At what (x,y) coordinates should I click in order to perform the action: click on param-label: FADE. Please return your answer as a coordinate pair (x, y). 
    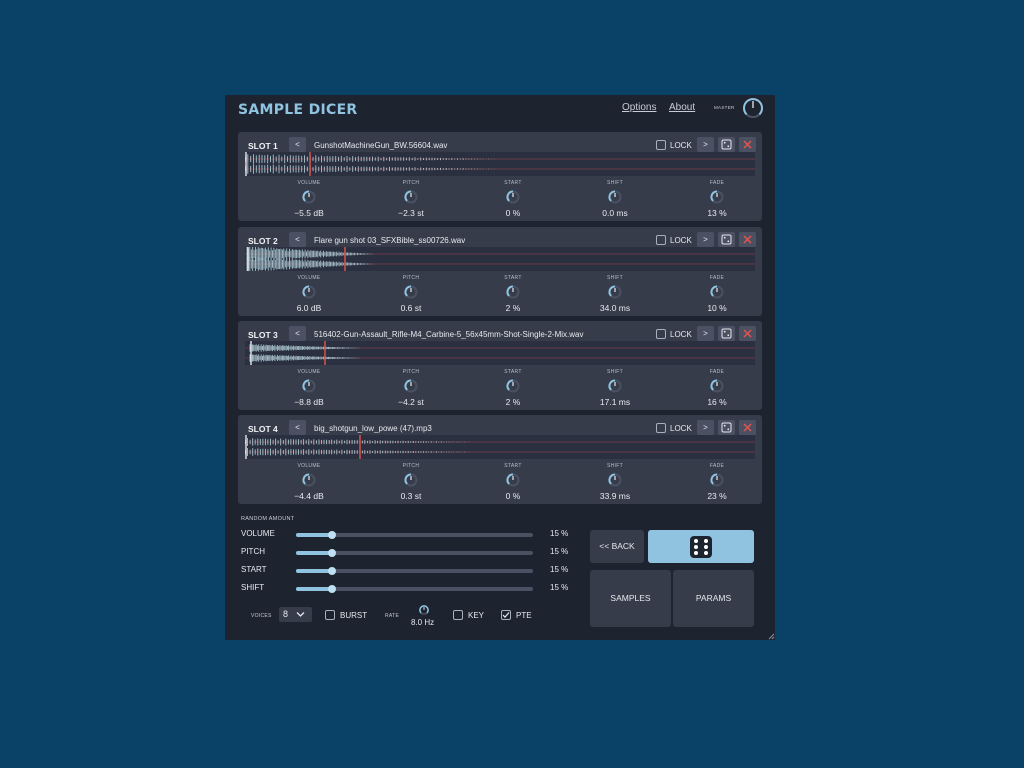
    Looking at the image, I should click on (717, 372).